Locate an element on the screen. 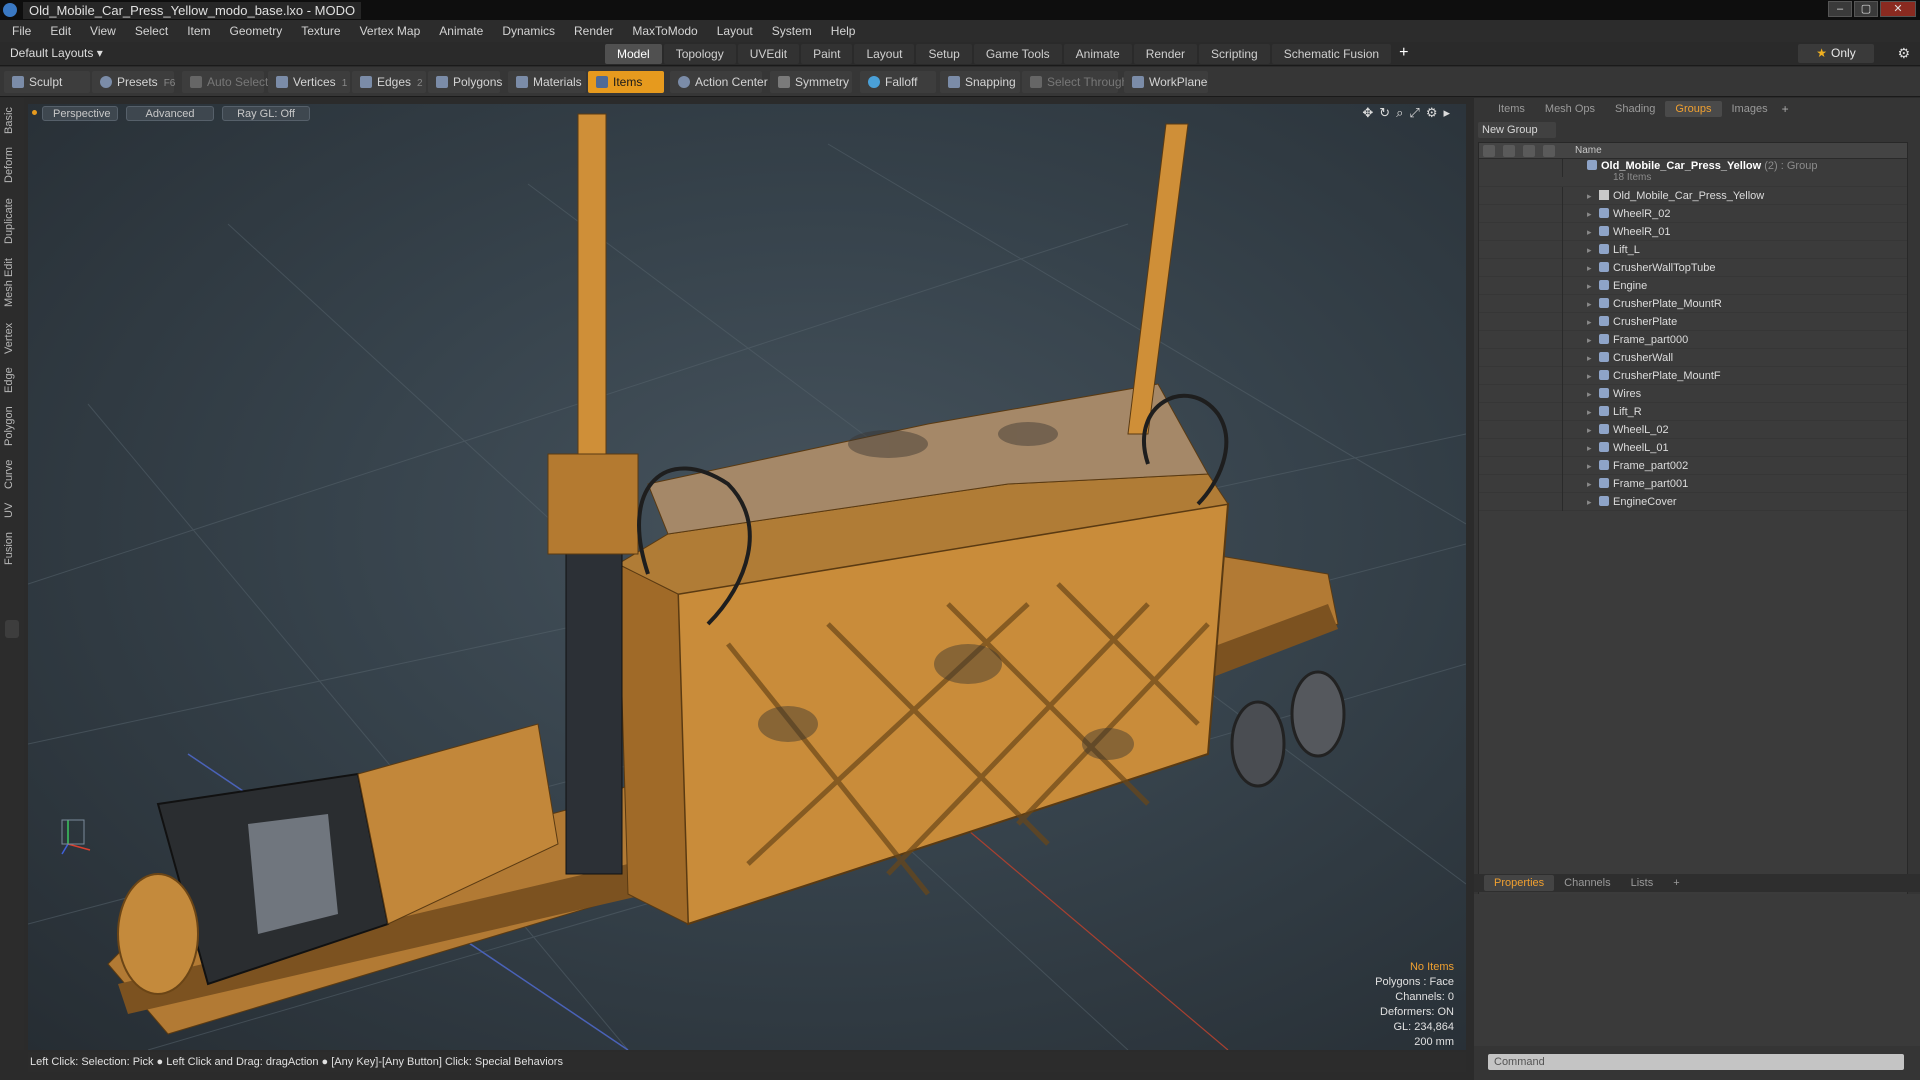  falloff-button: Falloff is located at coordinates (898, 82).